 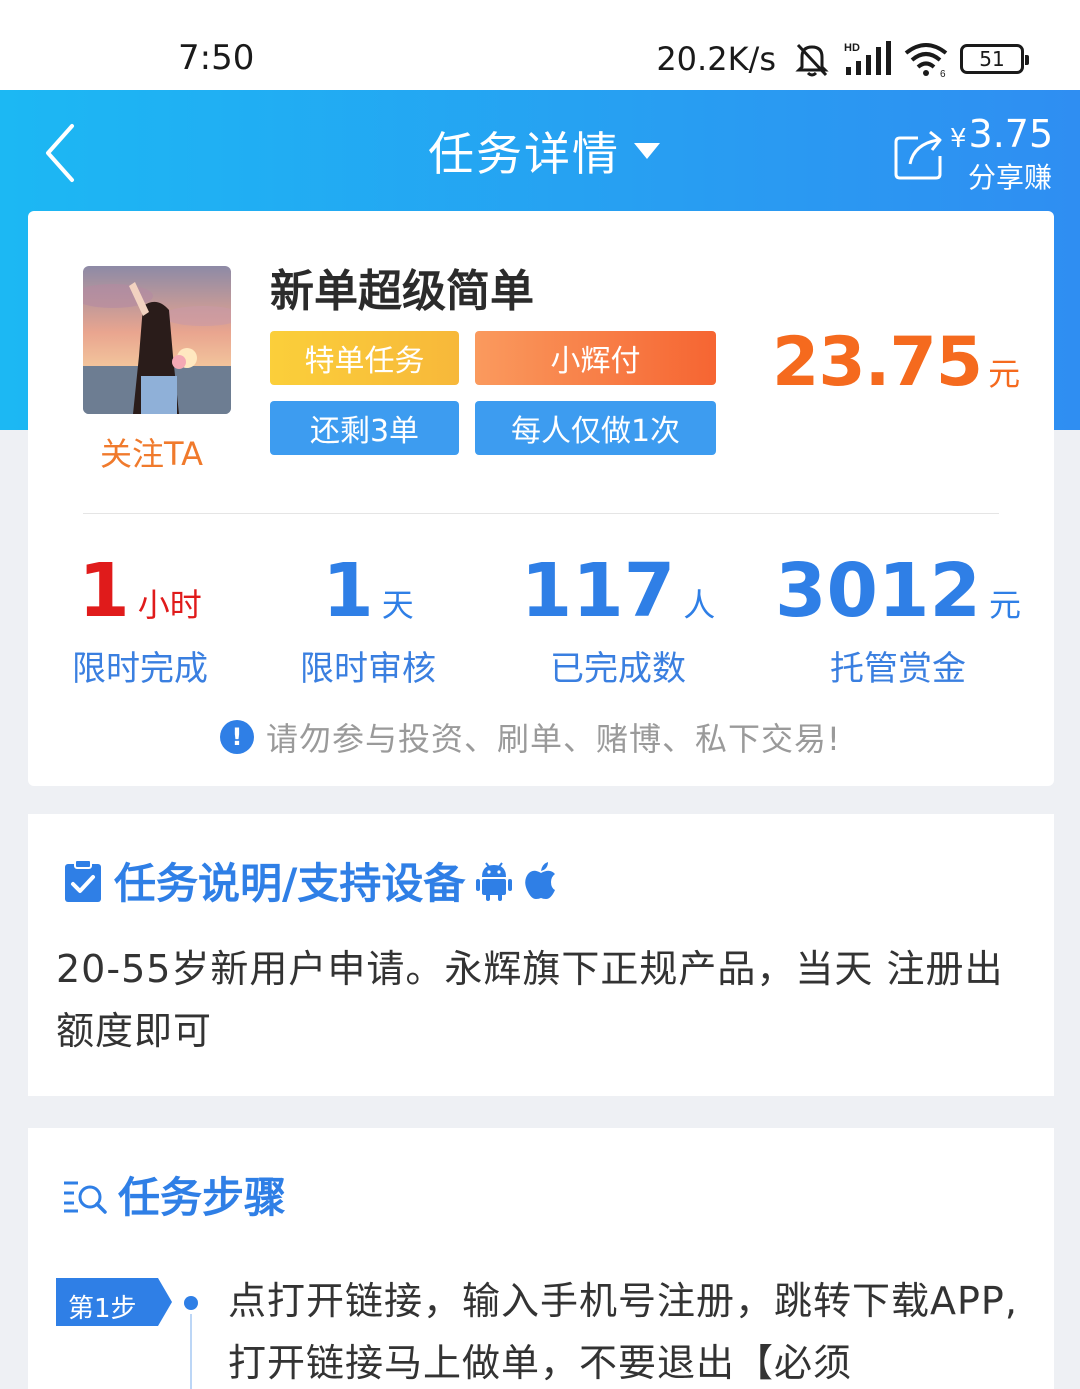 What do you see at coordinates (943, 74) in the screenshot?
I see `svg-text: 6` at bounding box center [943, 74].